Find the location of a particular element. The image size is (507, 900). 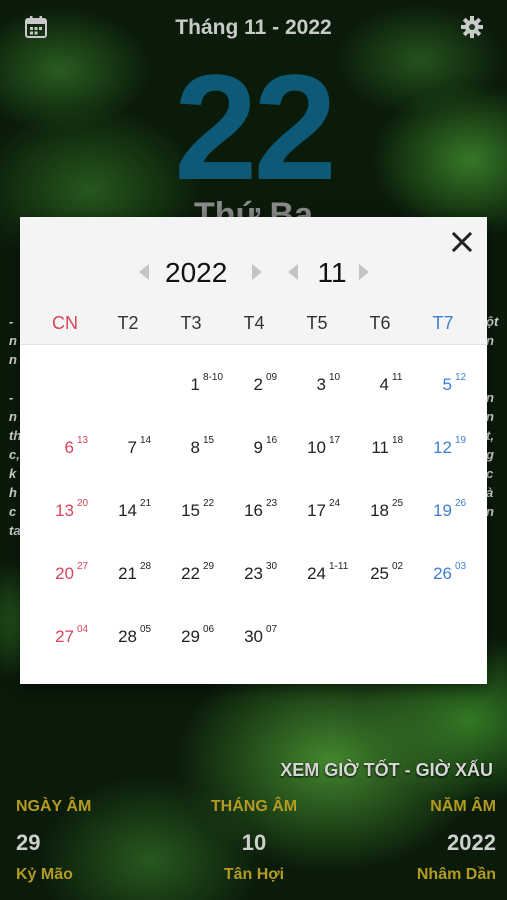

day-cell: 14 21 is located at coordinates (124, 504).